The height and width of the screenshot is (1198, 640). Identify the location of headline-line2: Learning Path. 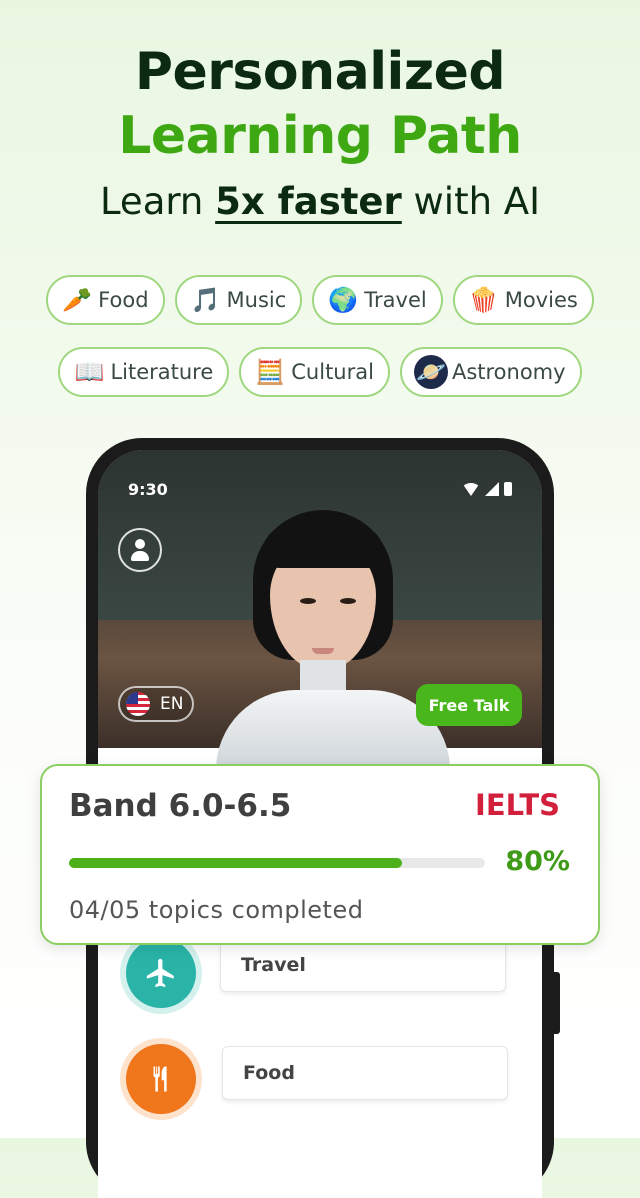
(320, 136).